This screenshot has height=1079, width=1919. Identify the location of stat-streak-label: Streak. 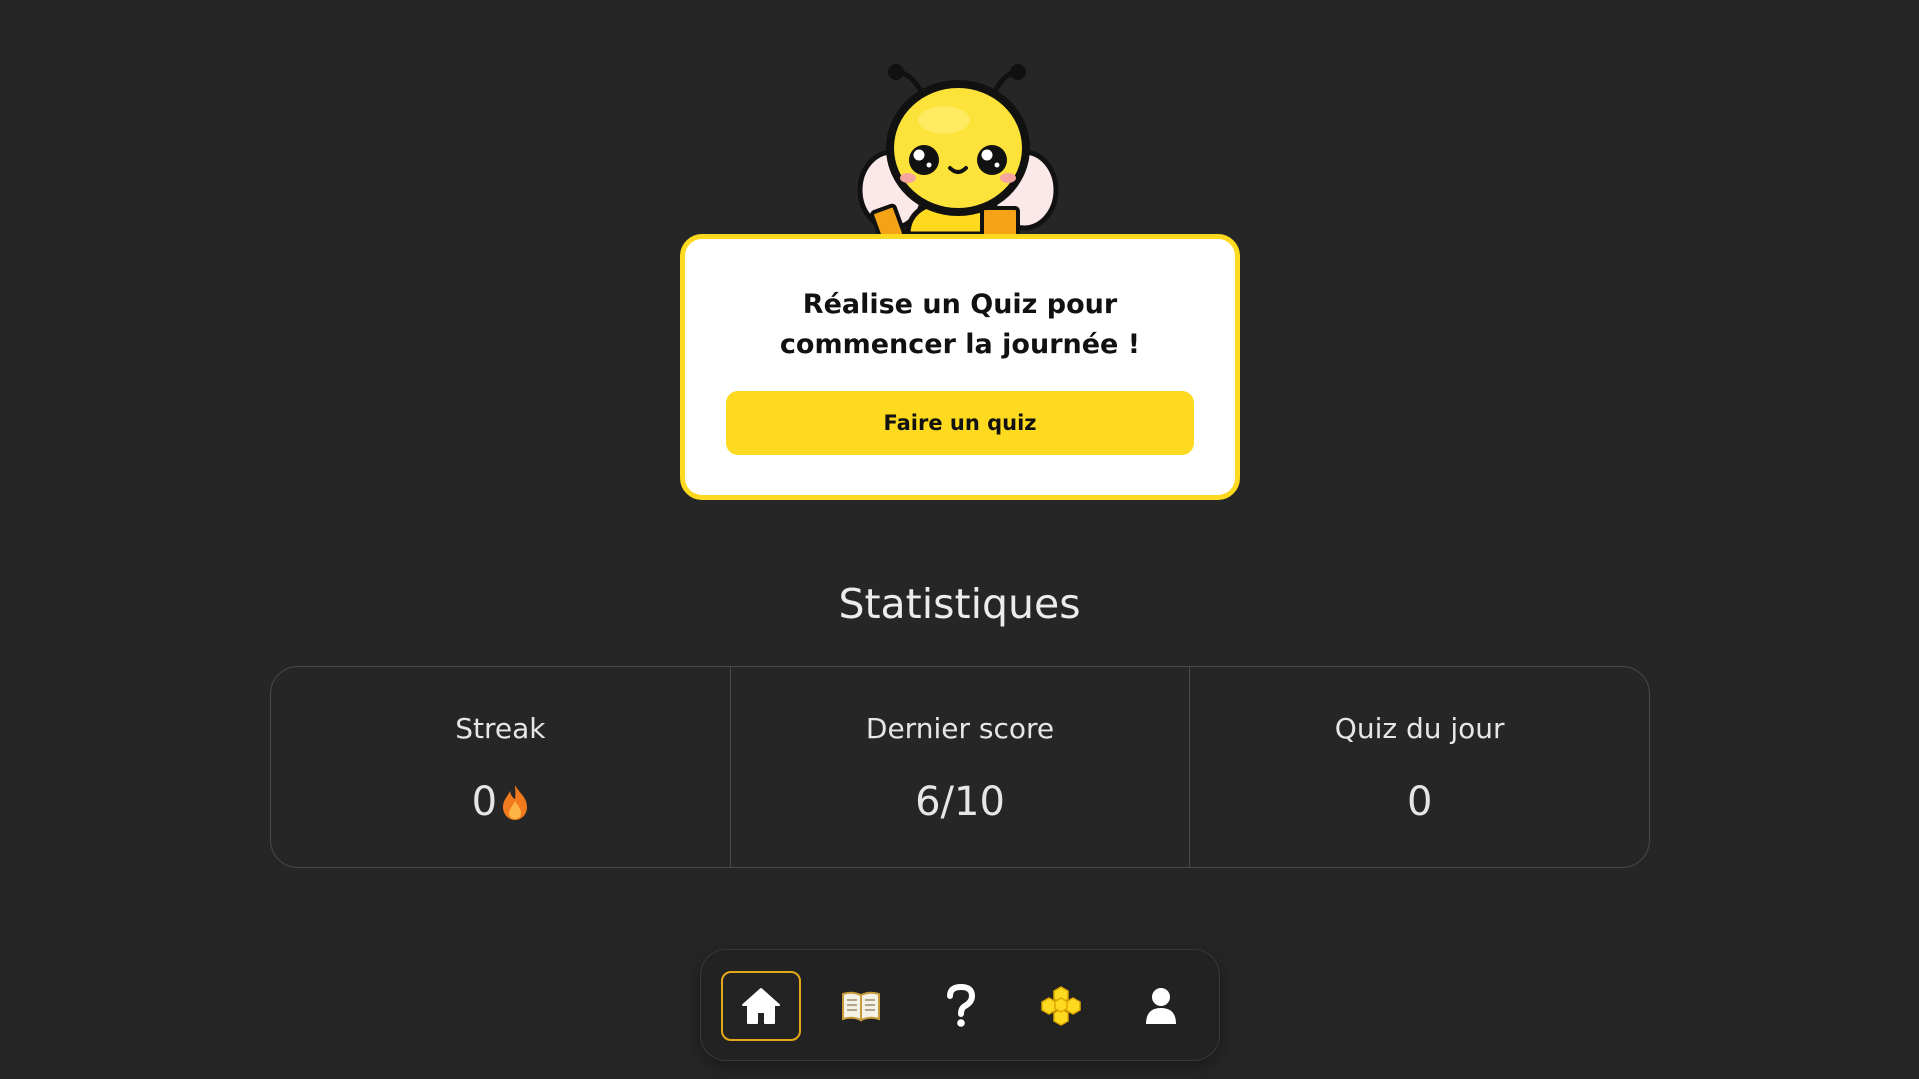
(500, 728).